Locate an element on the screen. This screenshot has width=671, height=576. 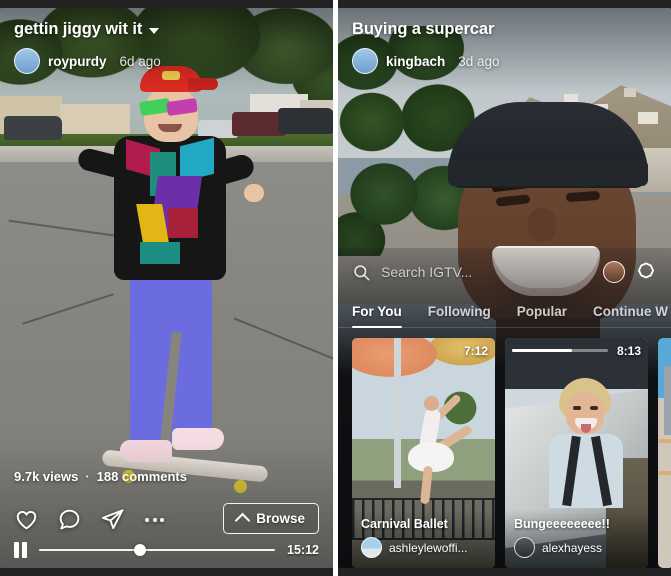
thumbnail-progress-bar is located at coordinates (560, 350).